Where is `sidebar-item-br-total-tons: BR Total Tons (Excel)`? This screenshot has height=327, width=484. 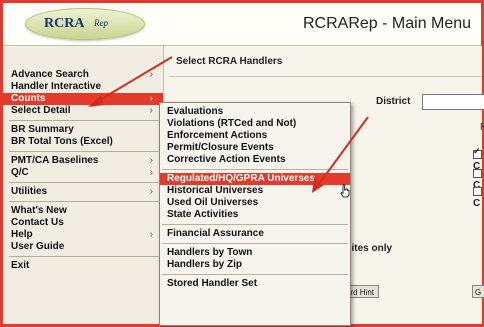 sidebar-item-br-total-tons: BR Total Tons (Excel) is located at coordinates (83, 142).